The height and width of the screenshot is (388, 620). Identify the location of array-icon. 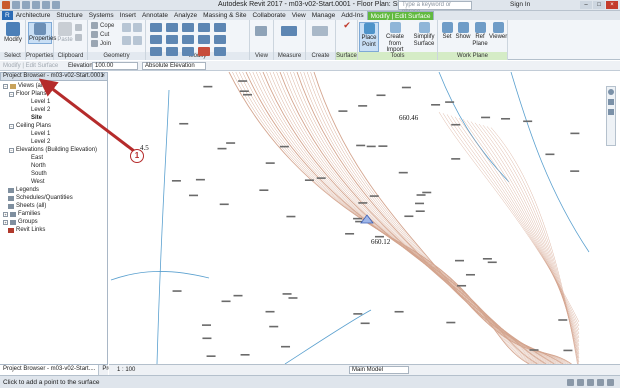
(220, 39).